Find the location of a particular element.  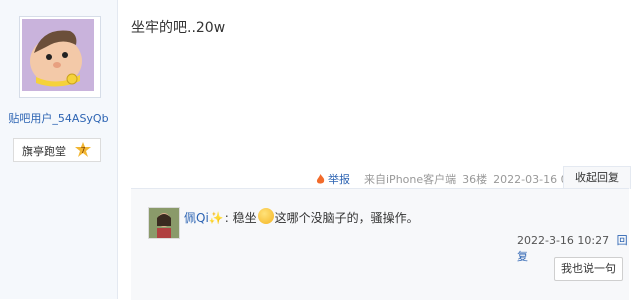

badge-title: 旗亭跑堂 is located at coordinates (44, 151).